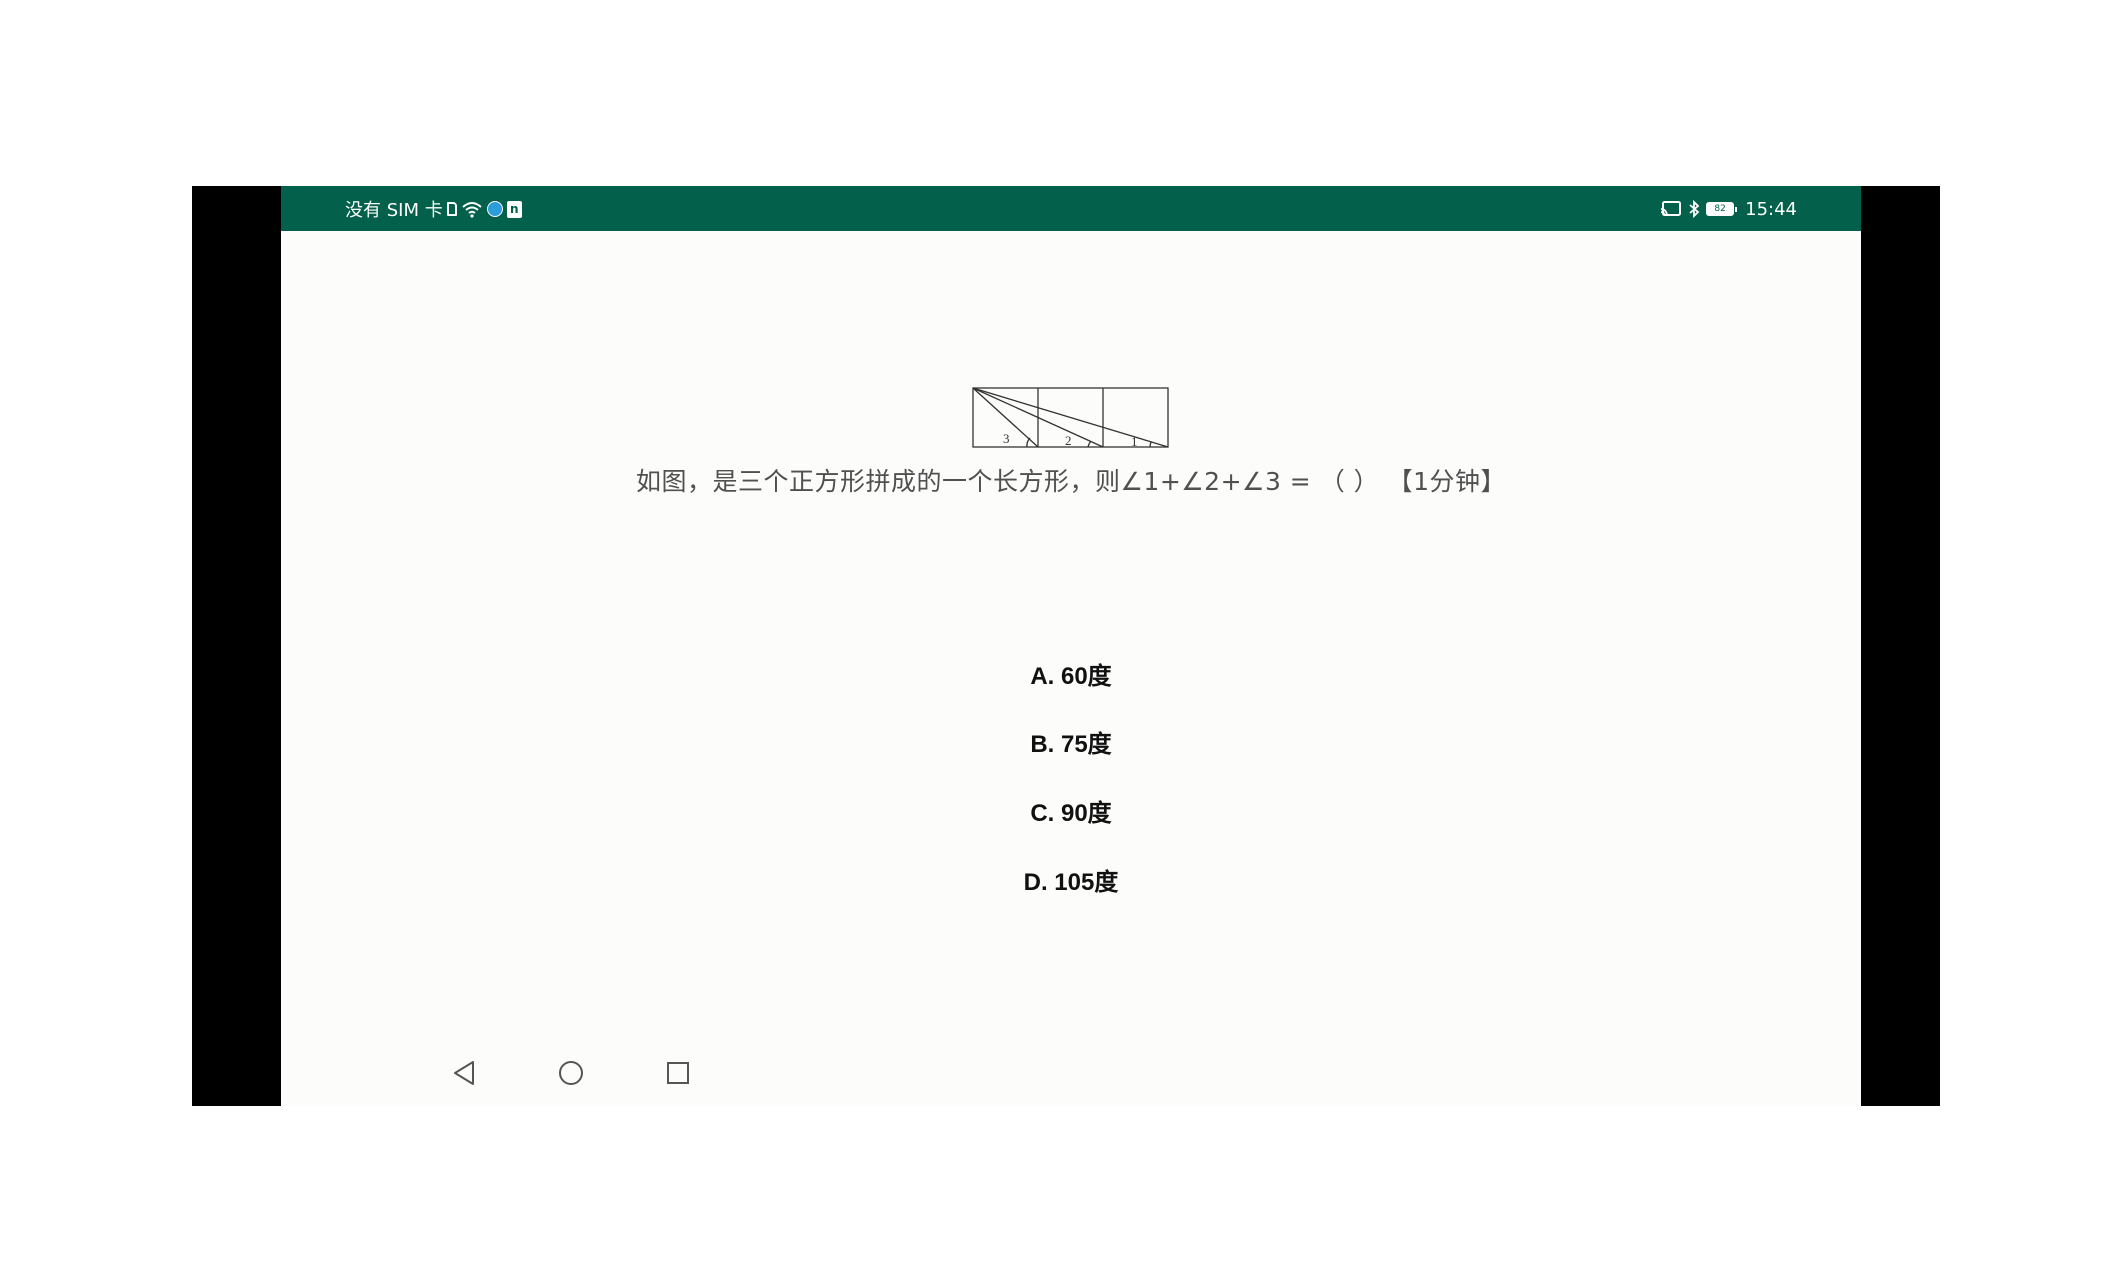  Describe the element at coordinates (494, 209) in the screenshot. I see `app-badge-icon` at that location.